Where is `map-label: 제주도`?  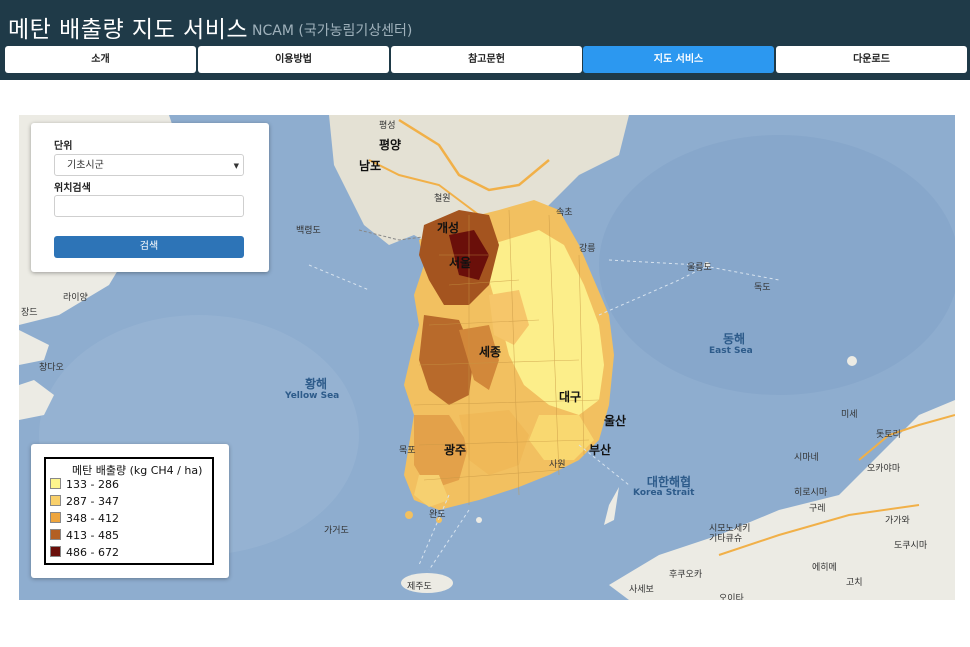 map-label: 제주도 is located at coordinates (419, 587).